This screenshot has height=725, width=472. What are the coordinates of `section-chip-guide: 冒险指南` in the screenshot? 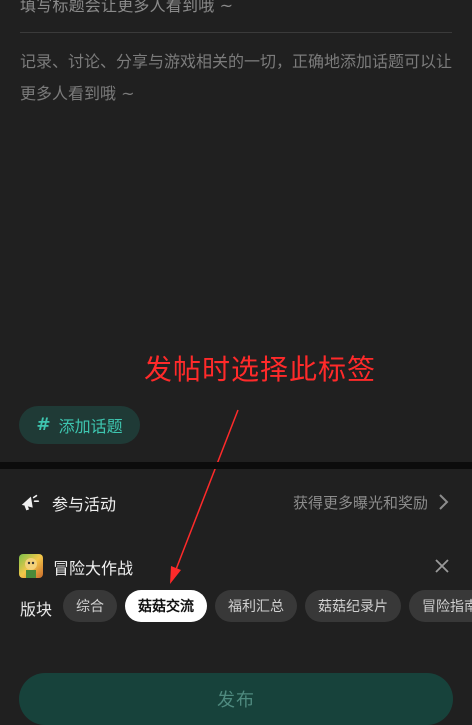 It's located at (440, 606).